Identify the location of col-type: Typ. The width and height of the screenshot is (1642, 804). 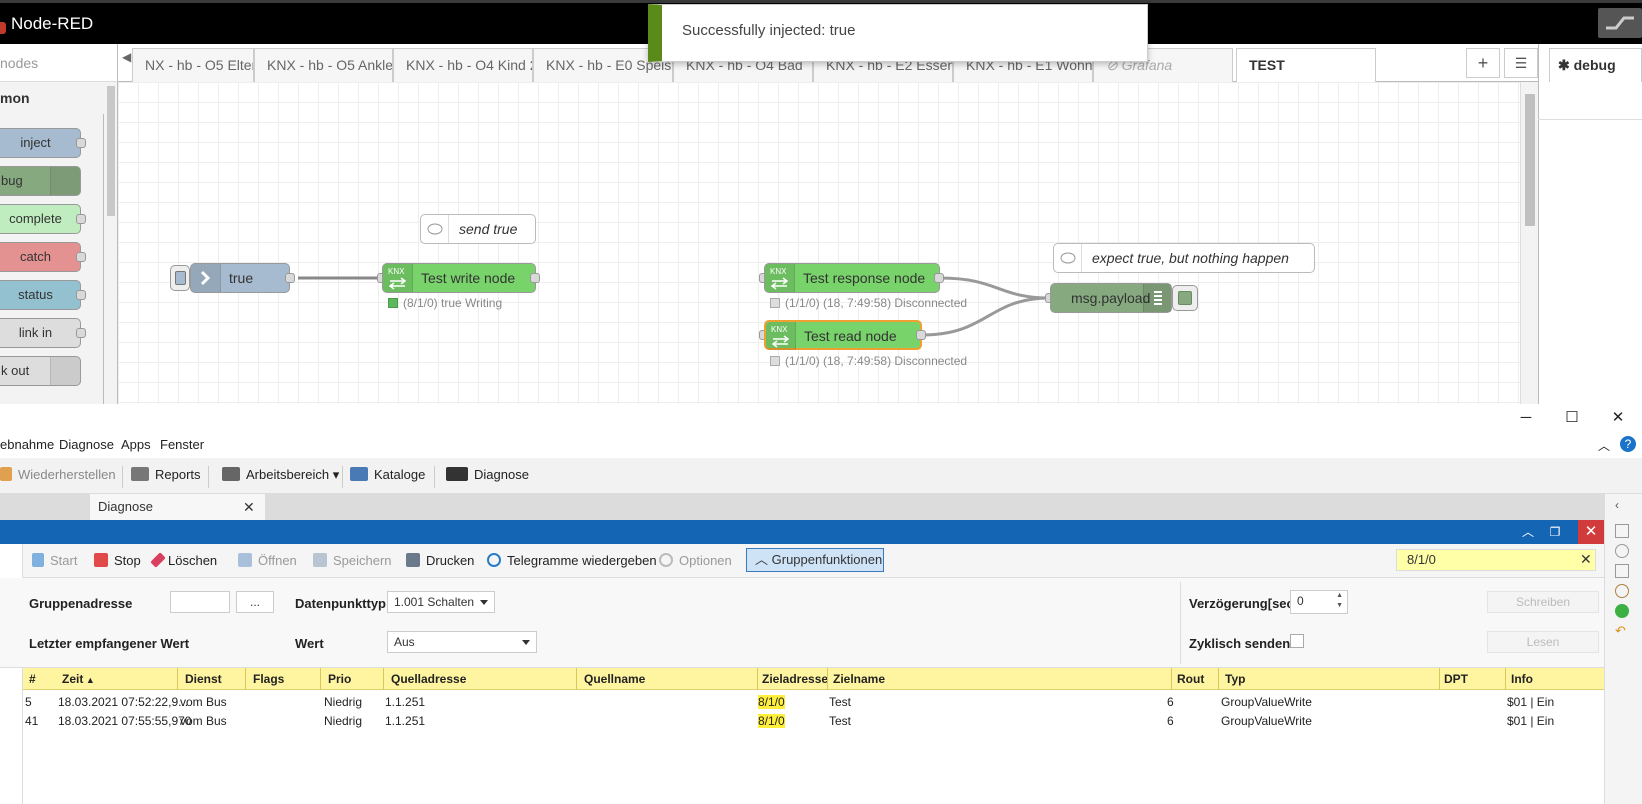
(1235, 679).